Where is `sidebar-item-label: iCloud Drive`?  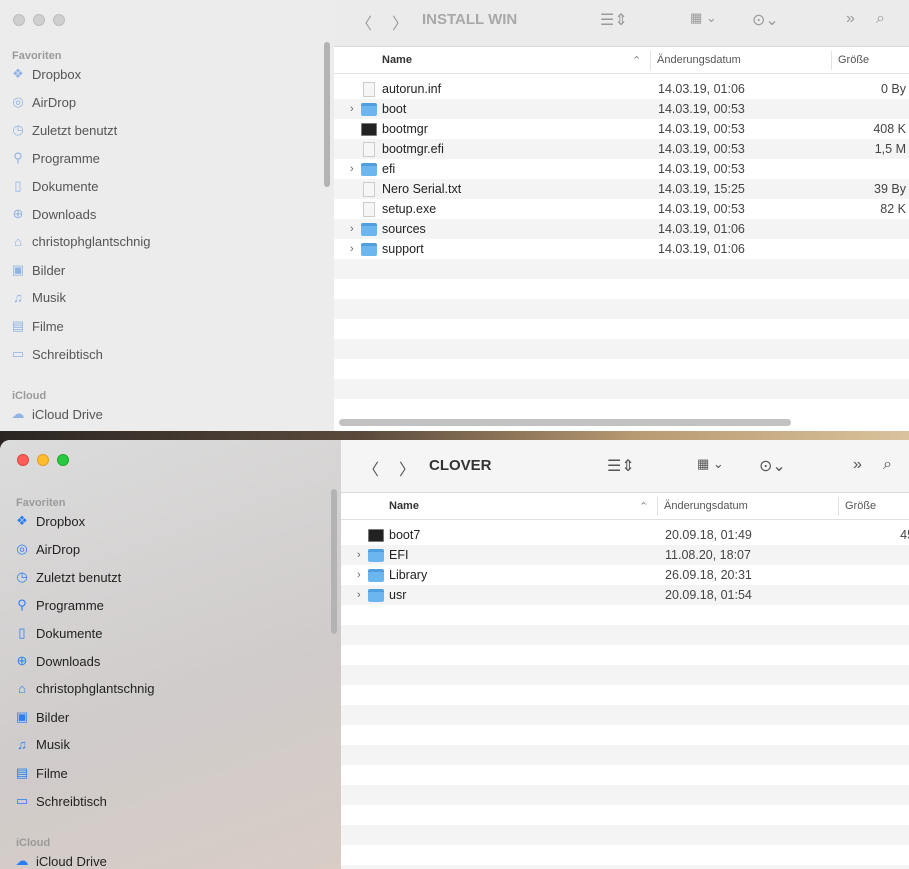
sidebar-item-label: iCloud Drive is located at coordinates (71, 861).